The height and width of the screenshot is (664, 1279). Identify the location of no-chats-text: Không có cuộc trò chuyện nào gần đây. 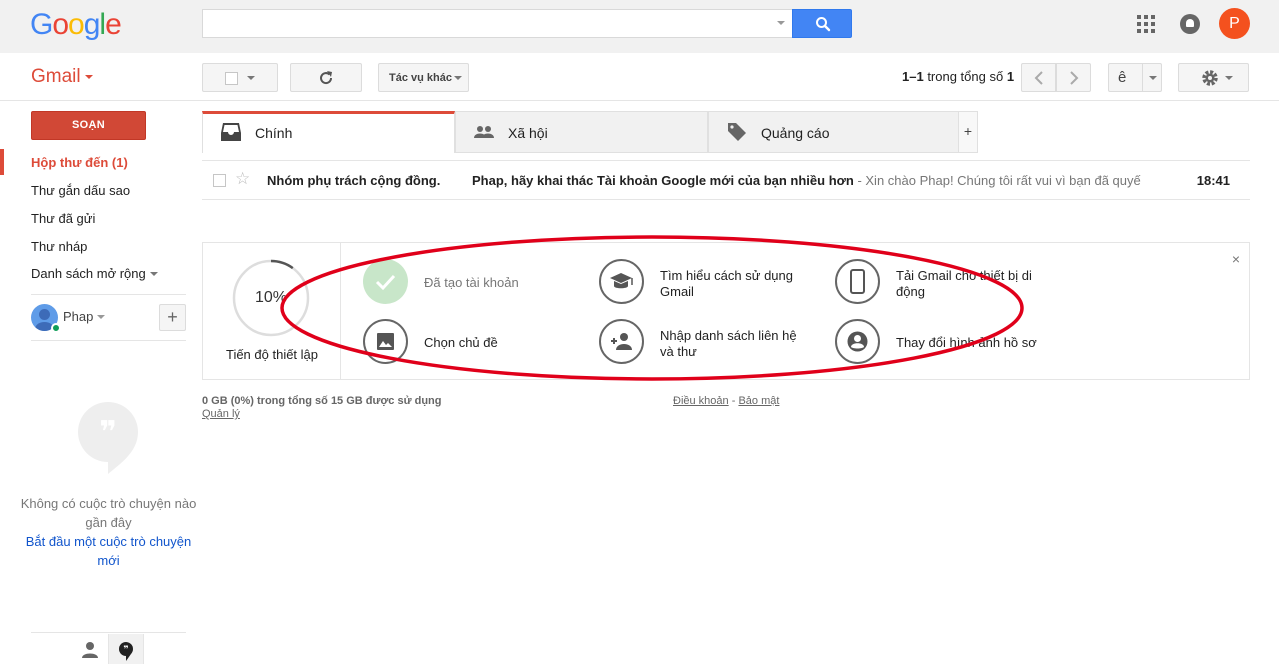
(108, 513).